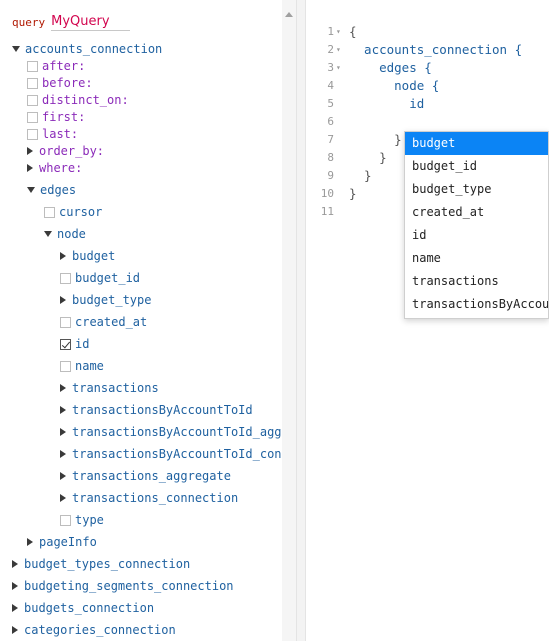  What do you see at coordinates (129, 586) in the screenshot?
I see `explorer-row-label: budgeting_segments_connection` at bounding box center [129, 586].